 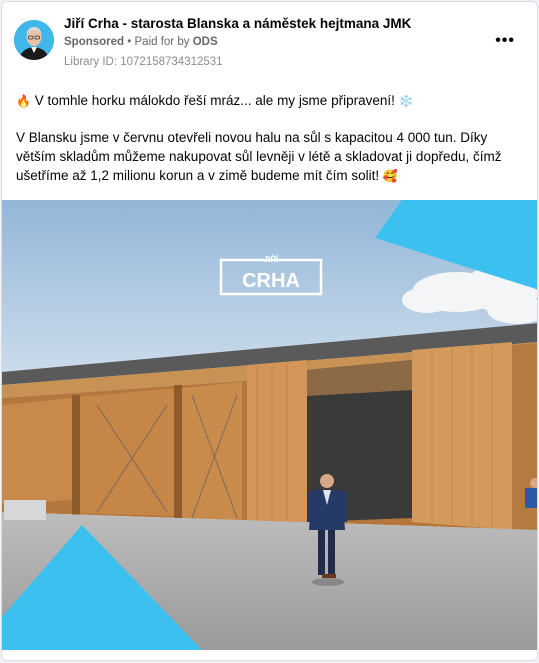 What do you see at coordinates (271, 259) in the screenshot?
I see `logo-top-text: JIŘÍ` at bounding box center [271, 259].